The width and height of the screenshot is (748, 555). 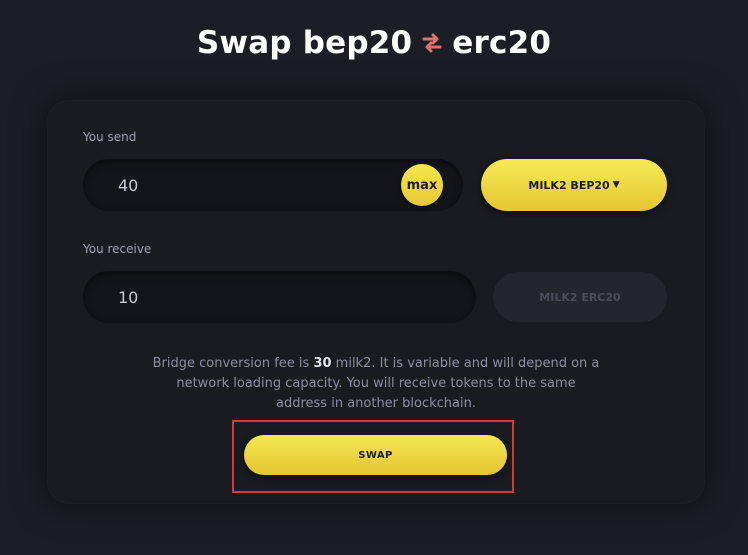 I want to click on receive-amount-input: 10, so click(x=279, y=297).